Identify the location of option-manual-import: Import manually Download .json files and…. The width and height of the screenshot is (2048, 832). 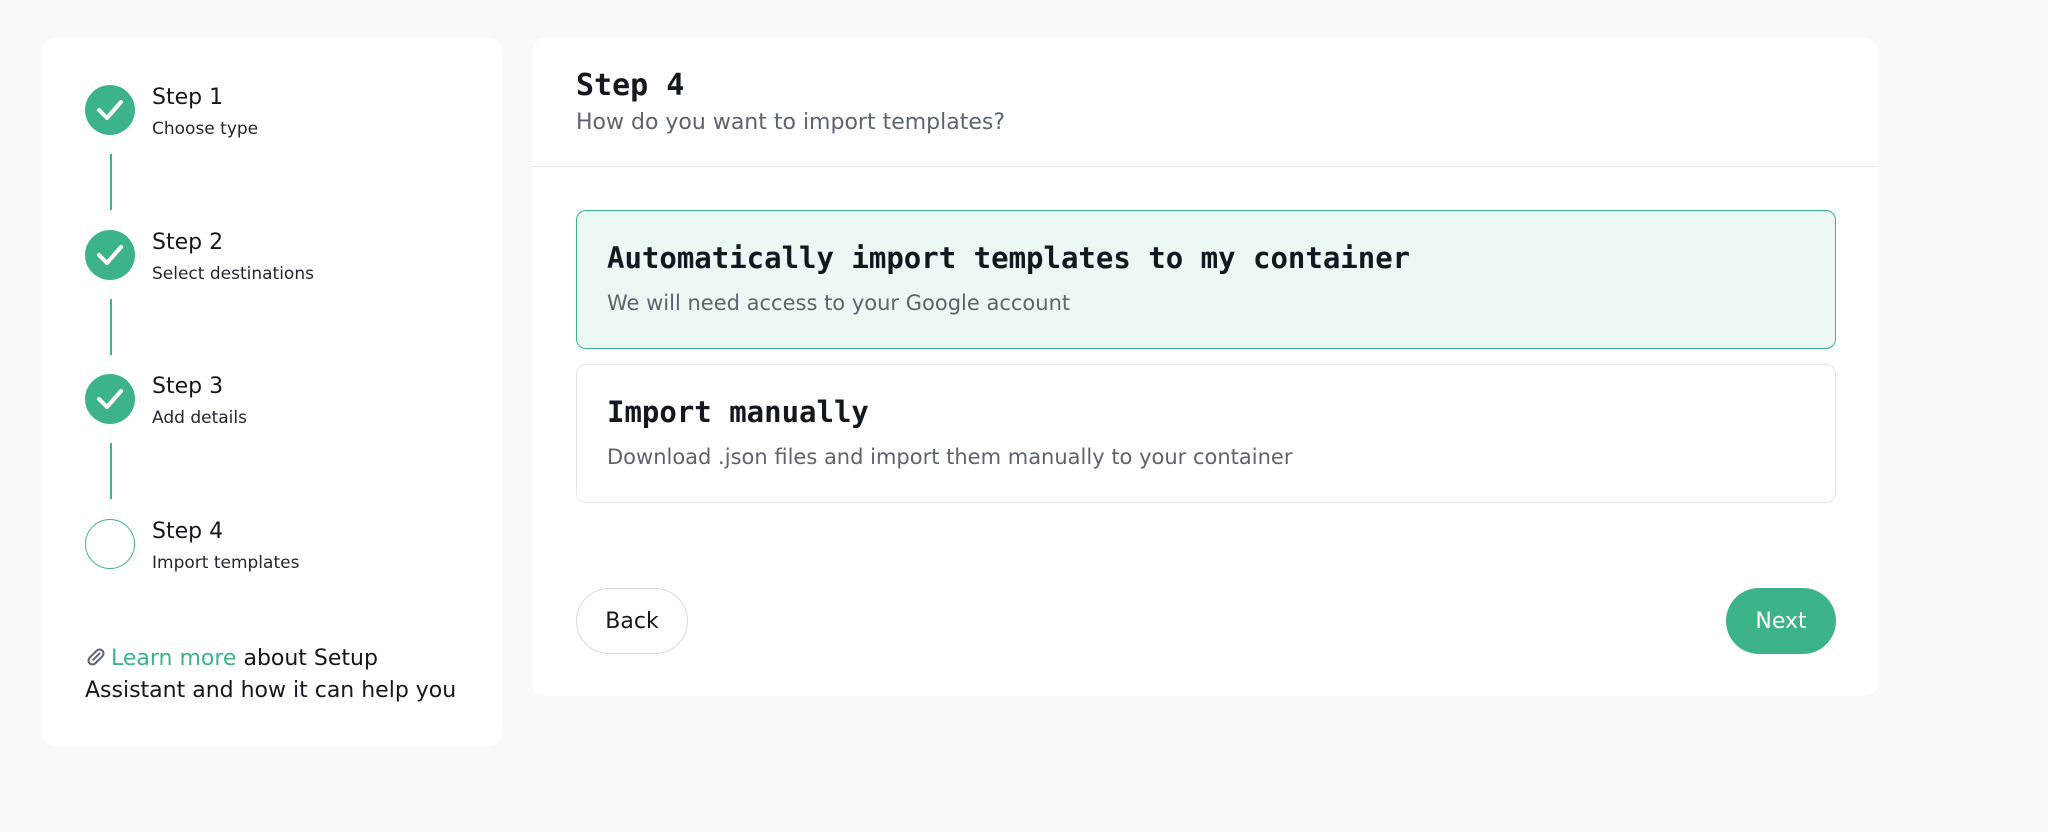
(1206, 433).